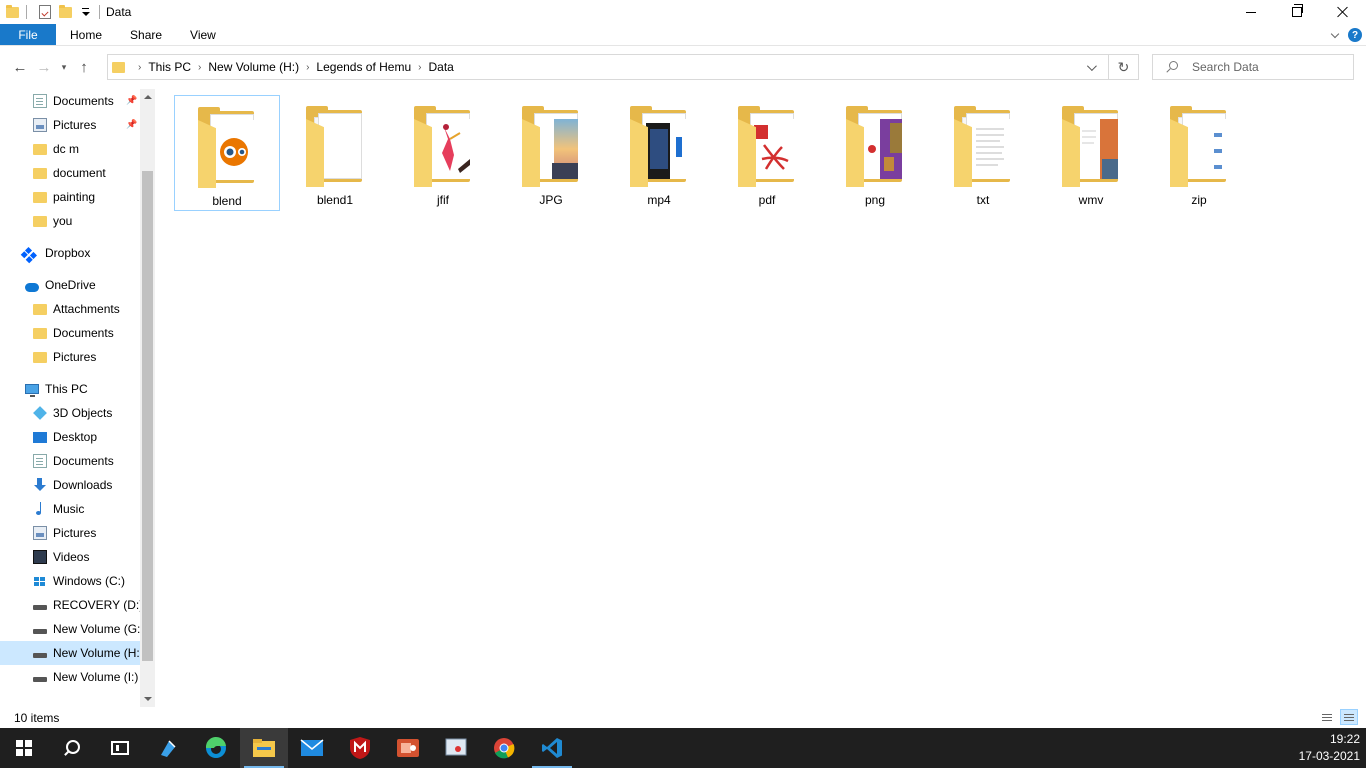 This screenshot has height=768, width=1366. Describe the element at coordinates (70, 333) in the screenshot. I see `sidebar-item-onedrive-documents: Documents` at that location.